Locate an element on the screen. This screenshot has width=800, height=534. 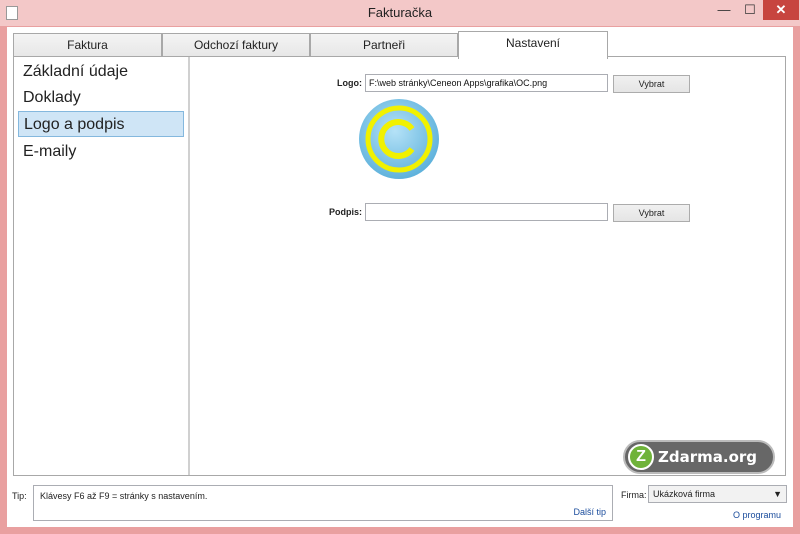
tab-faktura: Faktura is located at coordinates (87, 45).